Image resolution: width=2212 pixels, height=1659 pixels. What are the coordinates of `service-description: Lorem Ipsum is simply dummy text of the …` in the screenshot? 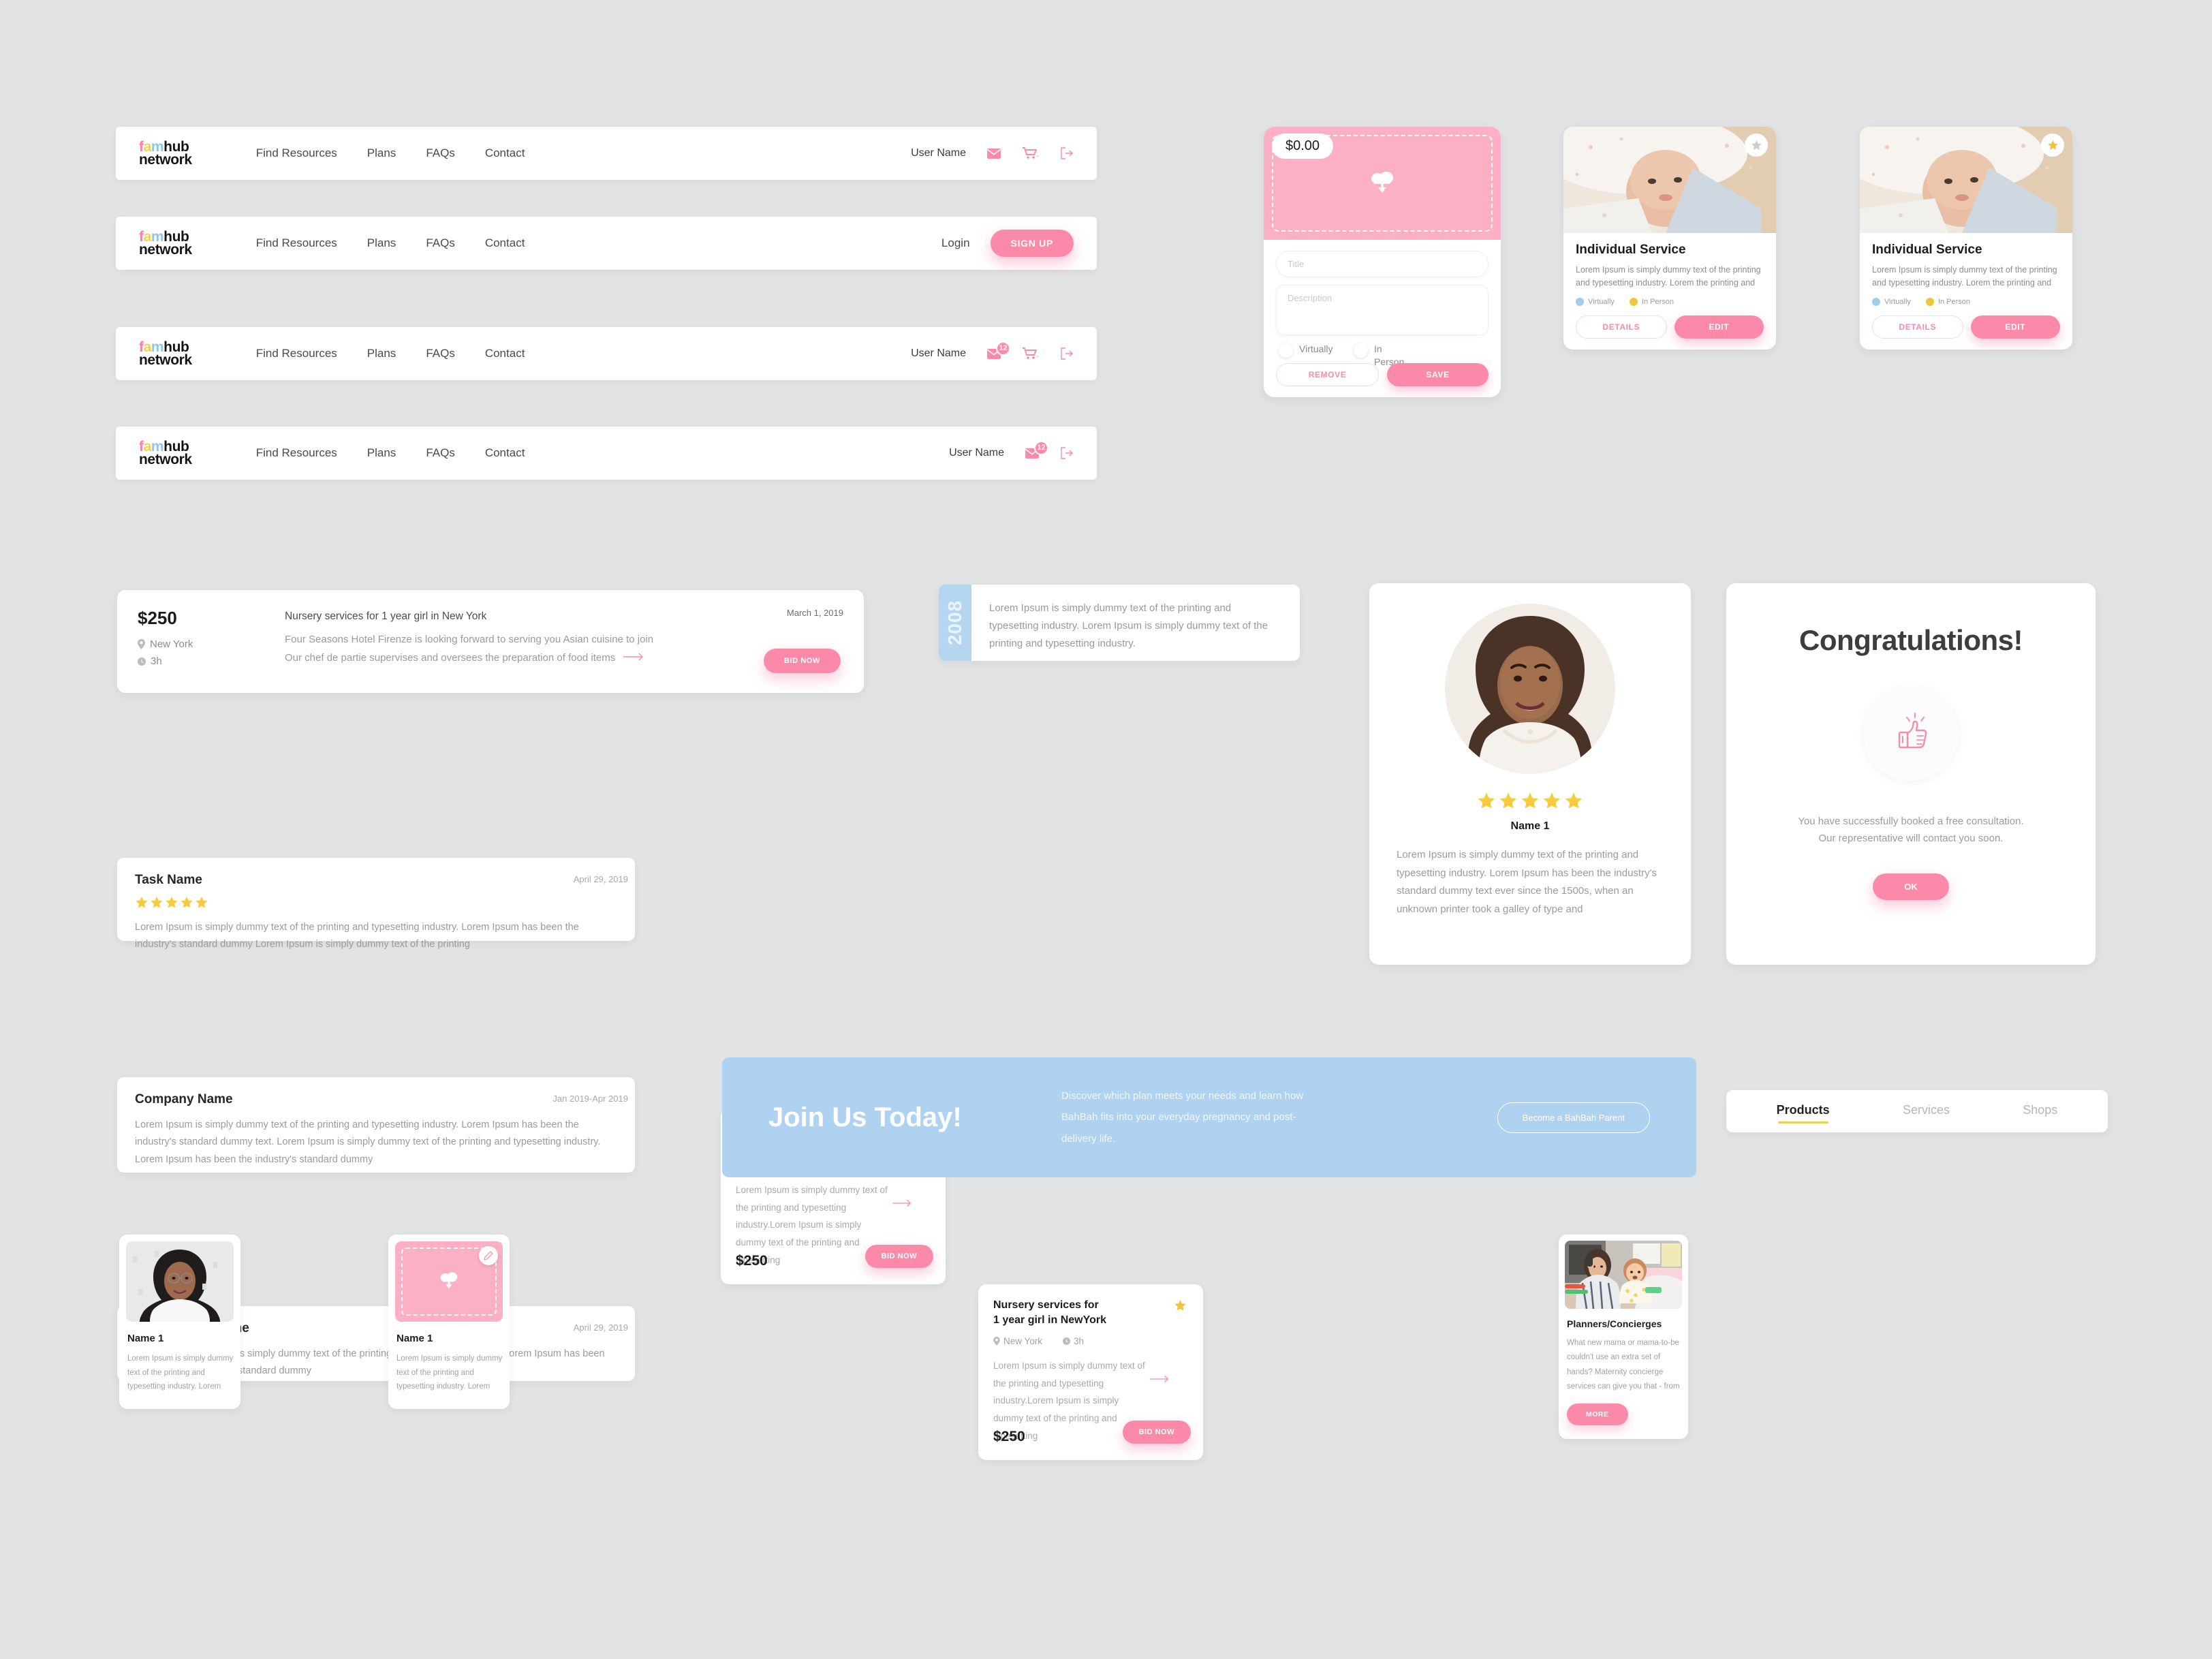 It's located at (1668, 276).